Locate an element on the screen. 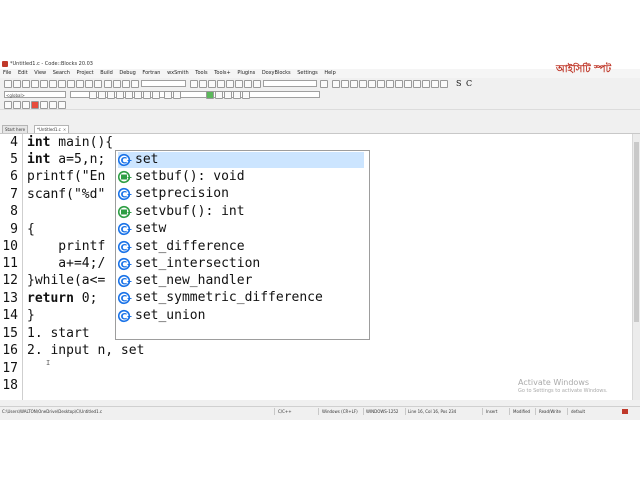 This screenshot has width=640, height=480. menu-tools-plus: Tools+ is located at coordinates (222, 73).